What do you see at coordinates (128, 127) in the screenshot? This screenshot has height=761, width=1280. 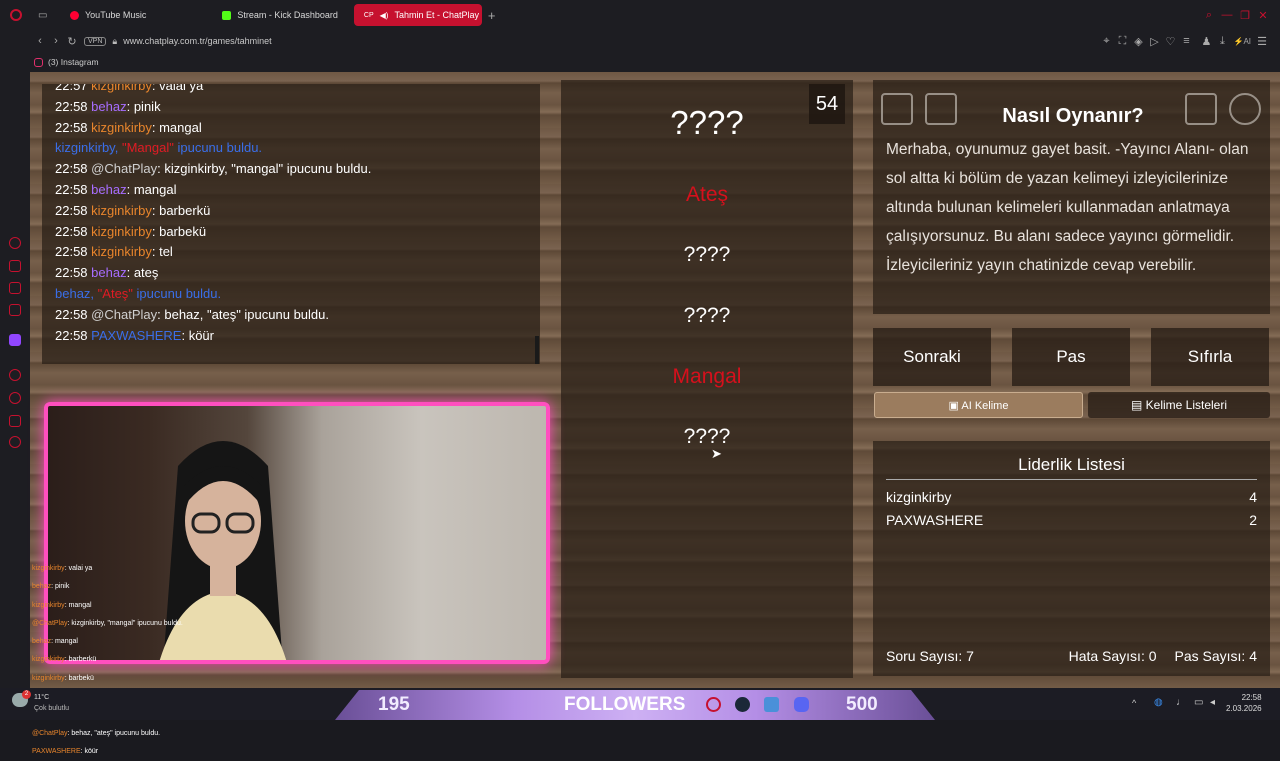 I see `chat-message: 22:58 kizginkirby: mangal` at bounding box center [128, 127].